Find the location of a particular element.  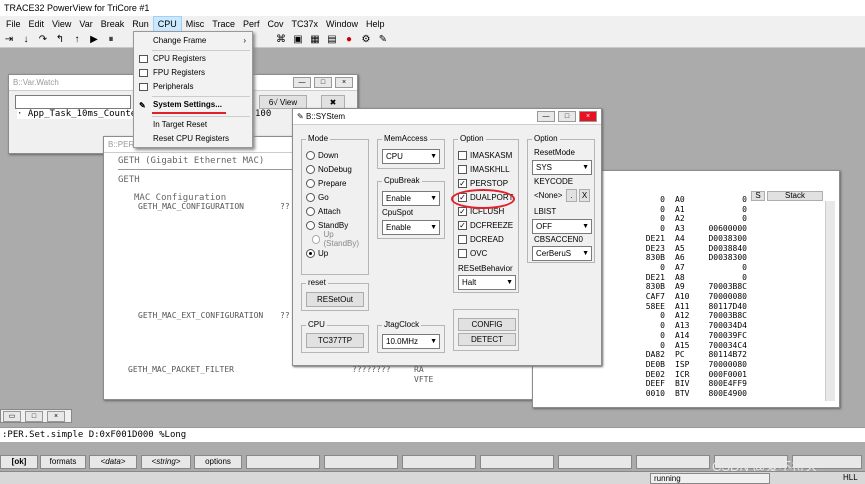

detect-button: DETECT is located at coordinates (487, 339).